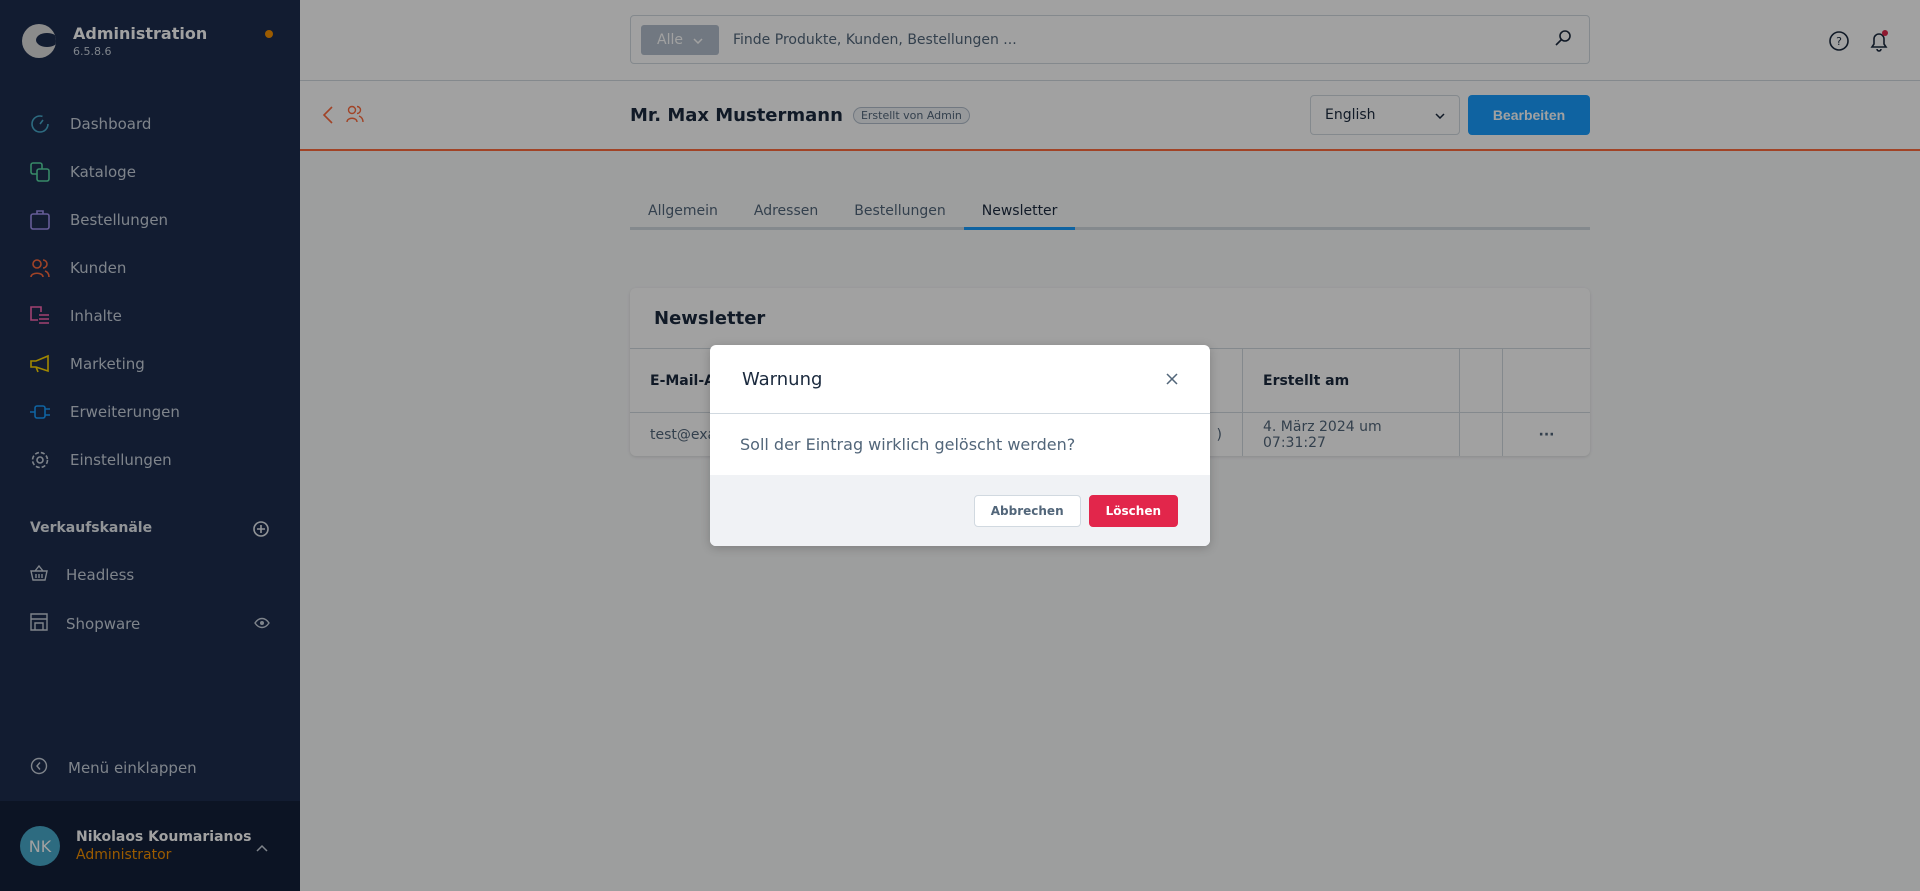 This screenshot has height=891, width=1920. Describe the element at coordinates (1133, 510) in the screenshot. I see `delete-button: Löschen` at that location.